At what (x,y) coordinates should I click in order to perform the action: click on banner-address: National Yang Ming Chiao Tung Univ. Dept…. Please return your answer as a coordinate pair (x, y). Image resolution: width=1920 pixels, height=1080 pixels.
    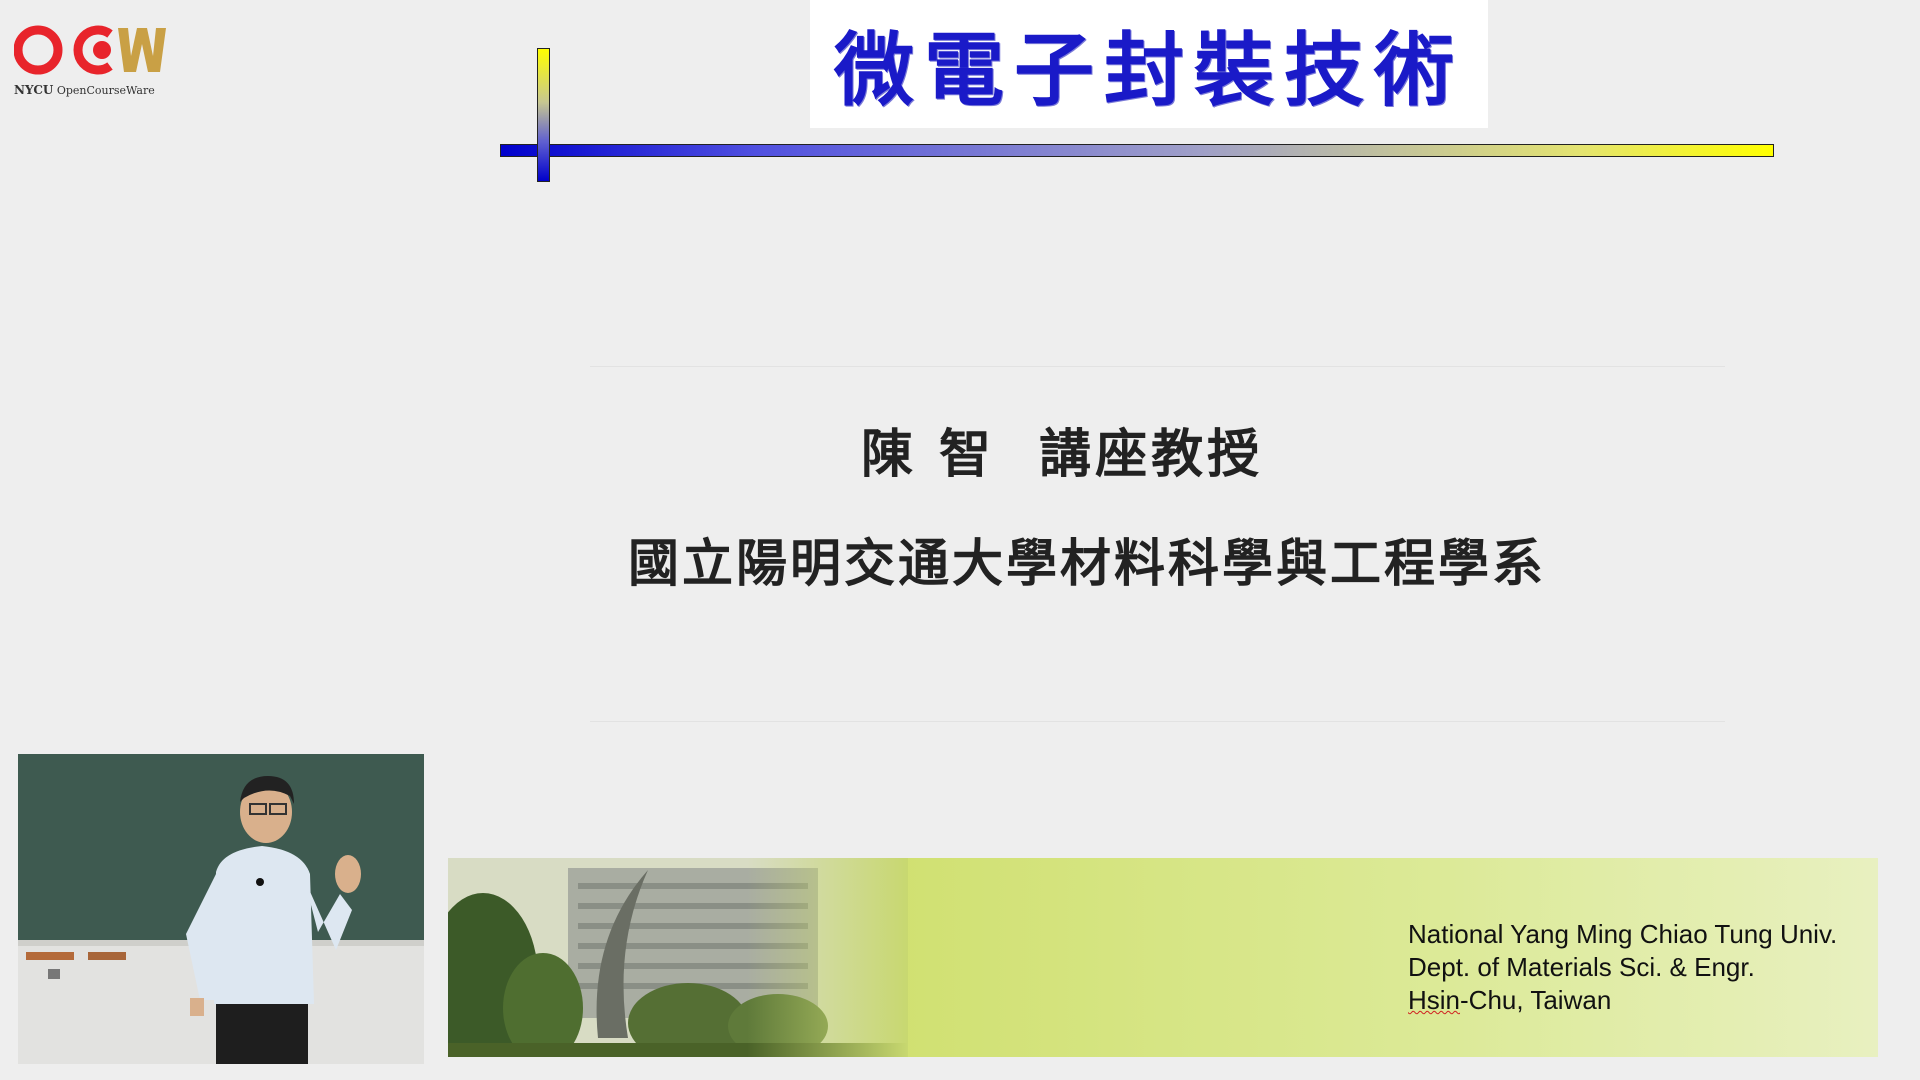
    Looking at the image, I should click on (1622, 967).